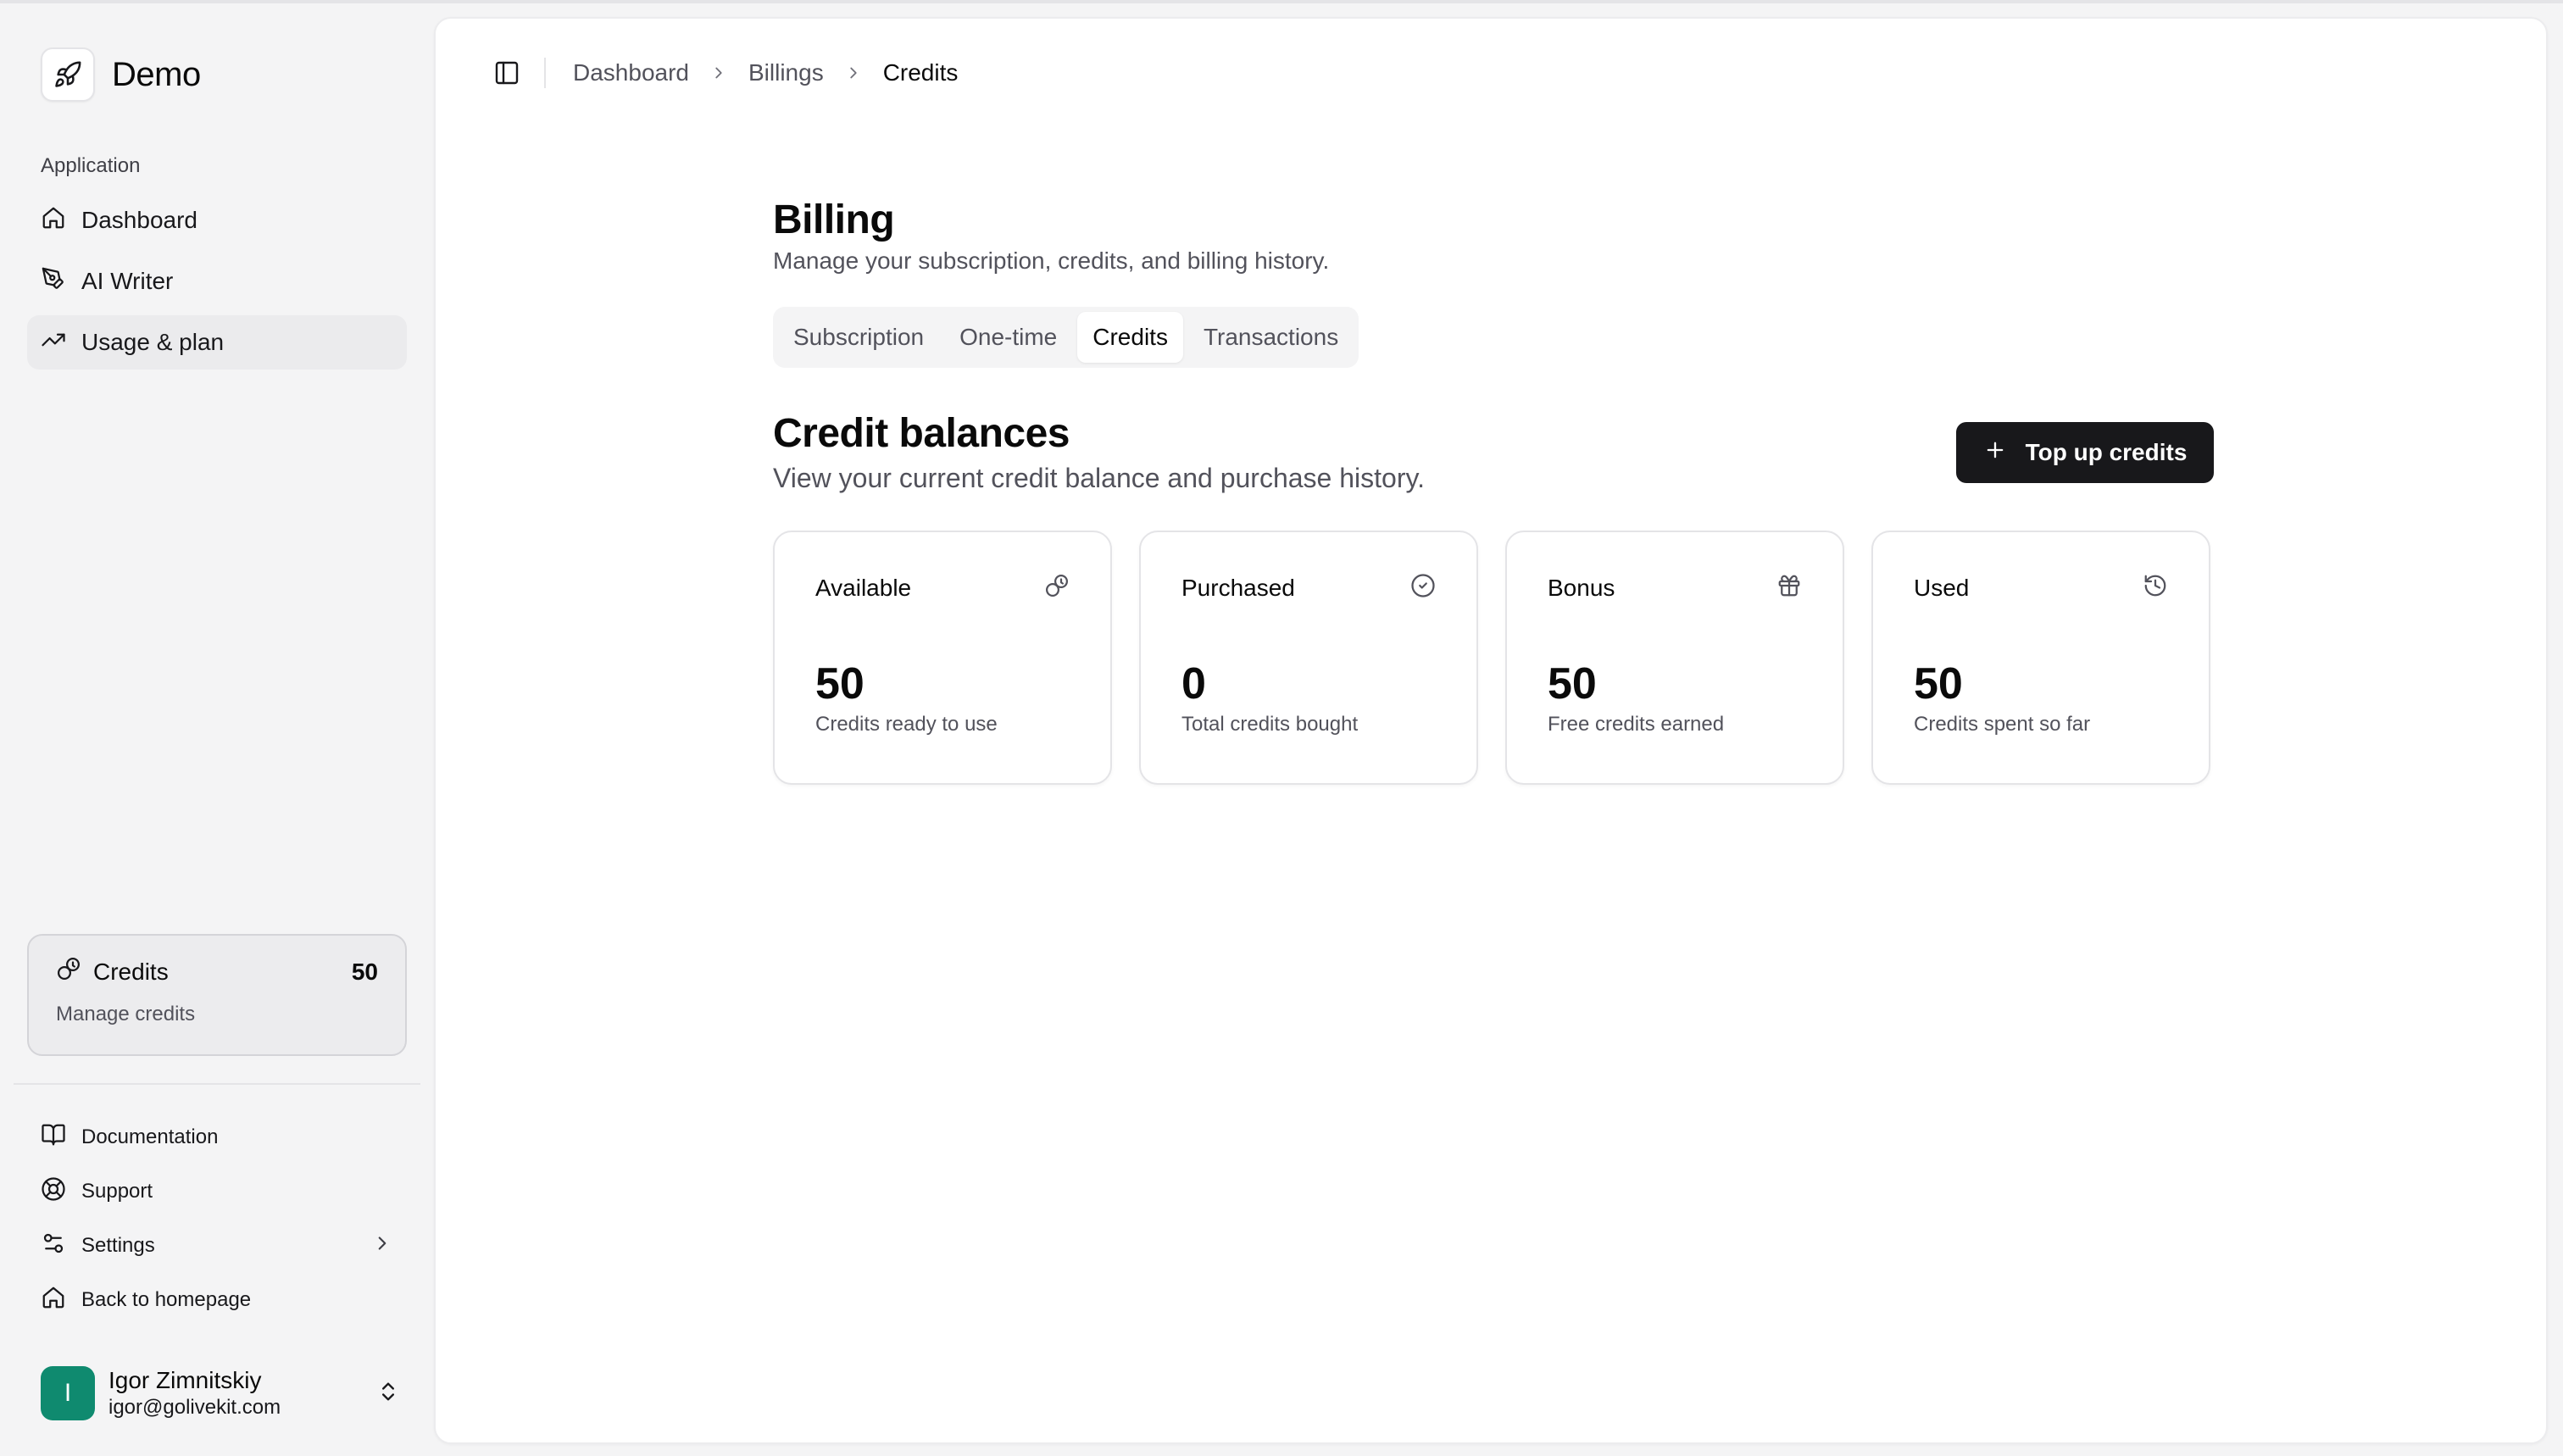 The width and height of the screenshot is (2563, 1456). Describe the element at coordinates (217, 281) in the screenshot. I see `sidebar-item-ai-writer: AI Writer` at that location.